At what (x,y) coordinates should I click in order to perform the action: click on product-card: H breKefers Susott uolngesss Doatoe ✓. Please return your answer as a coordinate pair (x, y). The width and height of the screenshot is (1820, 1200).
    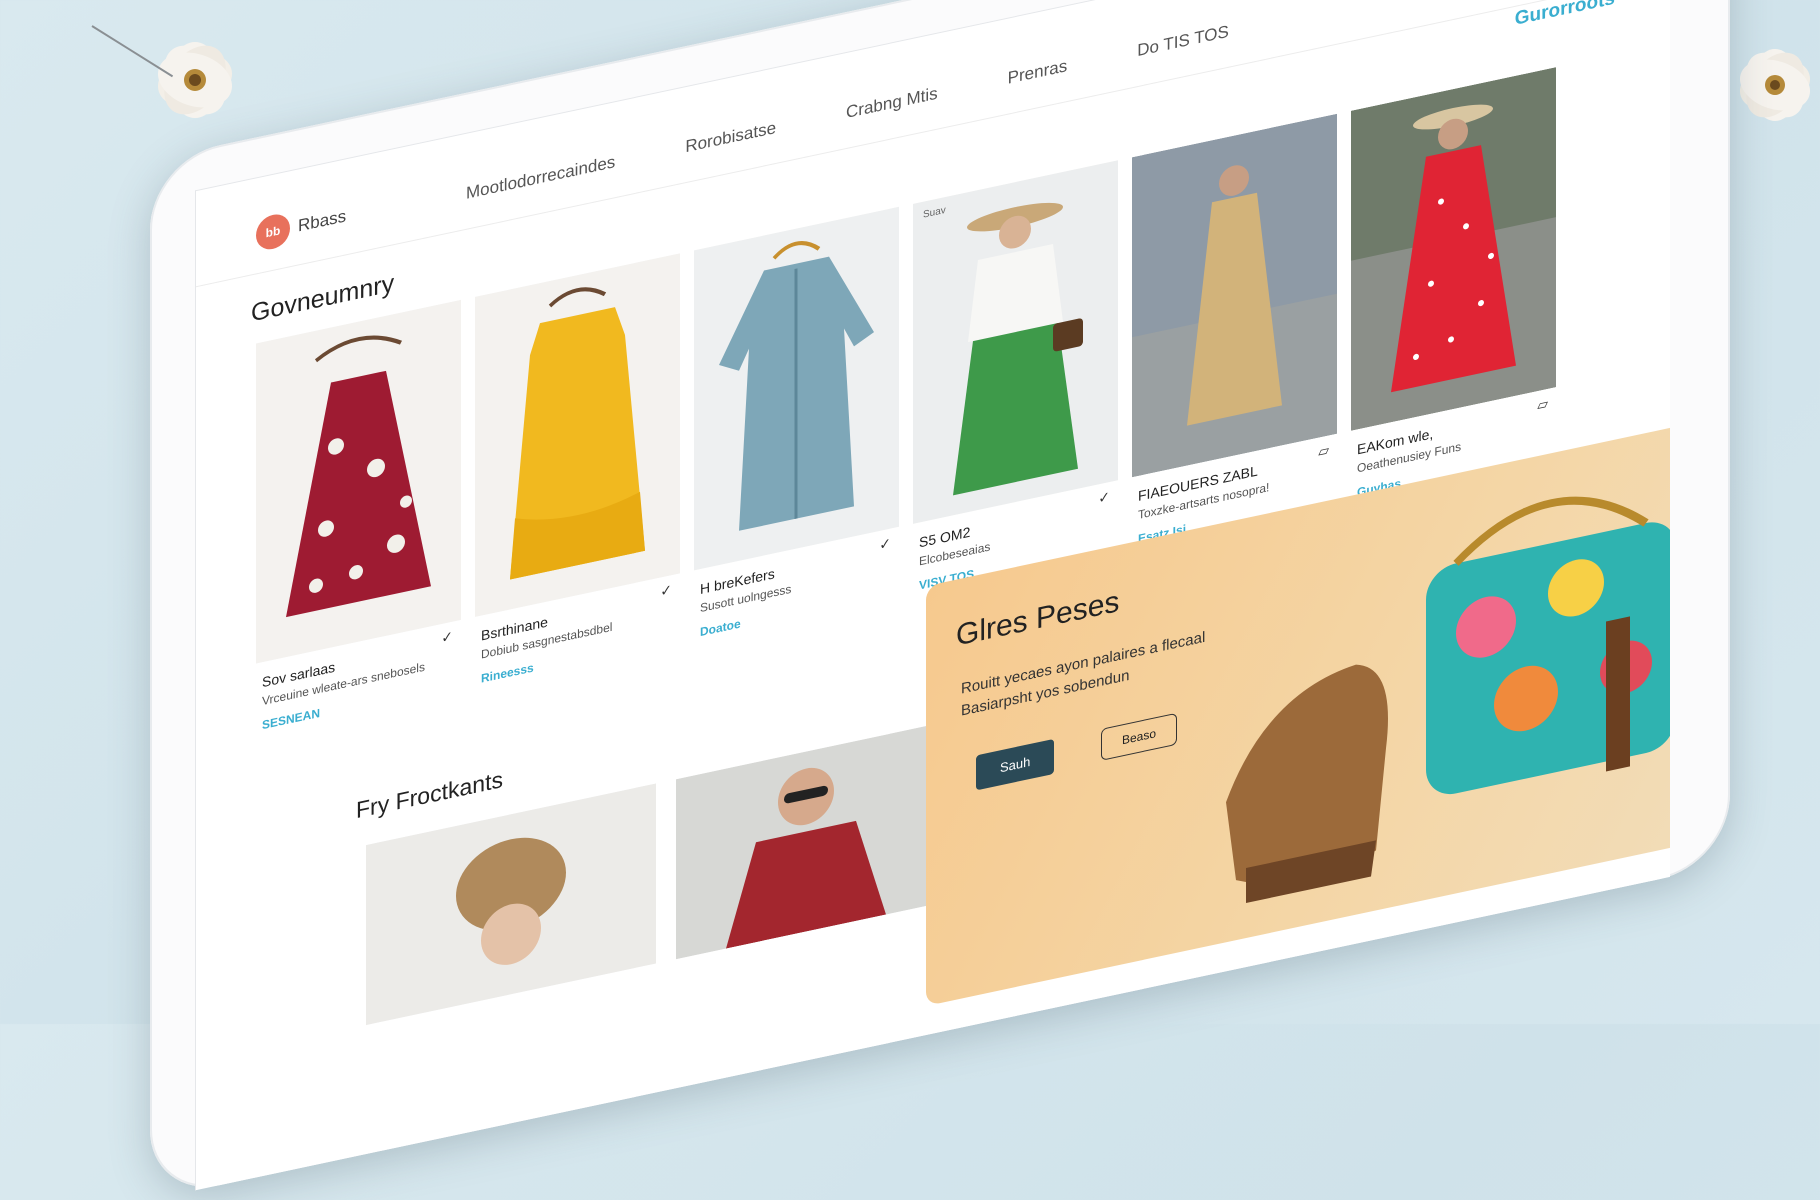
    Looking at the image, I should click on (796, 423).